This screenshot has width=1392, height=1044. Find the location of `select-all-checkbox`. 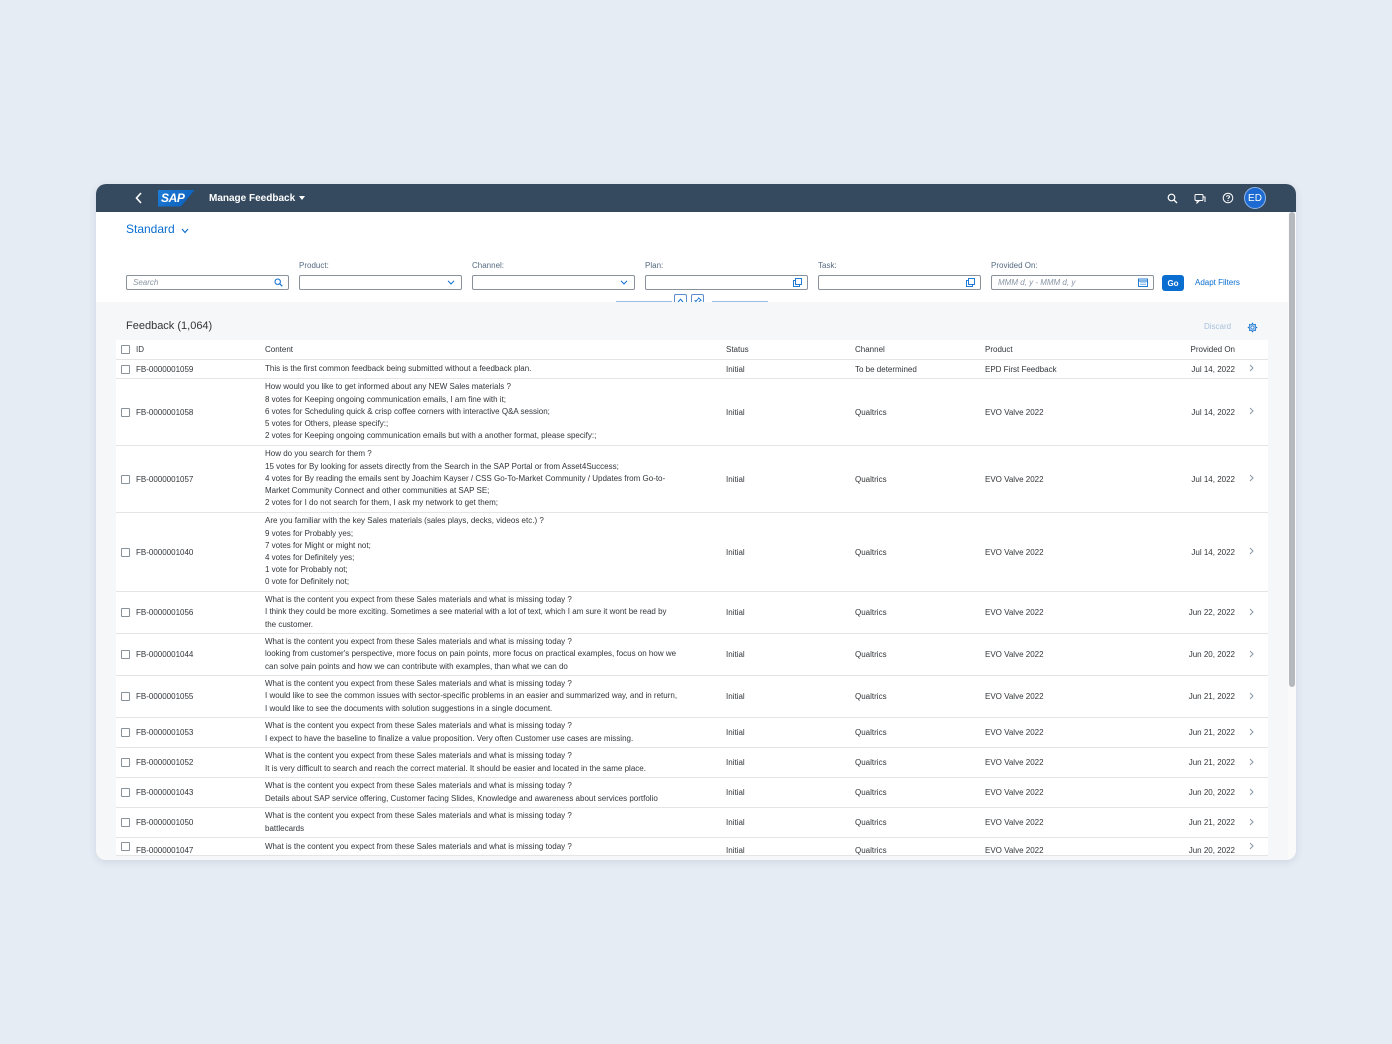

select-all-checkbox is located at coordinates (125, 349).